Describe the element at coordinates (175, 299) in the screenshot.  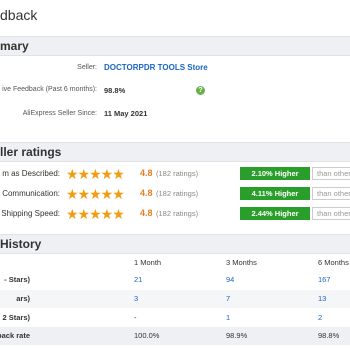
I see `history-row-neutral: ars) 3 7 13` at that location.